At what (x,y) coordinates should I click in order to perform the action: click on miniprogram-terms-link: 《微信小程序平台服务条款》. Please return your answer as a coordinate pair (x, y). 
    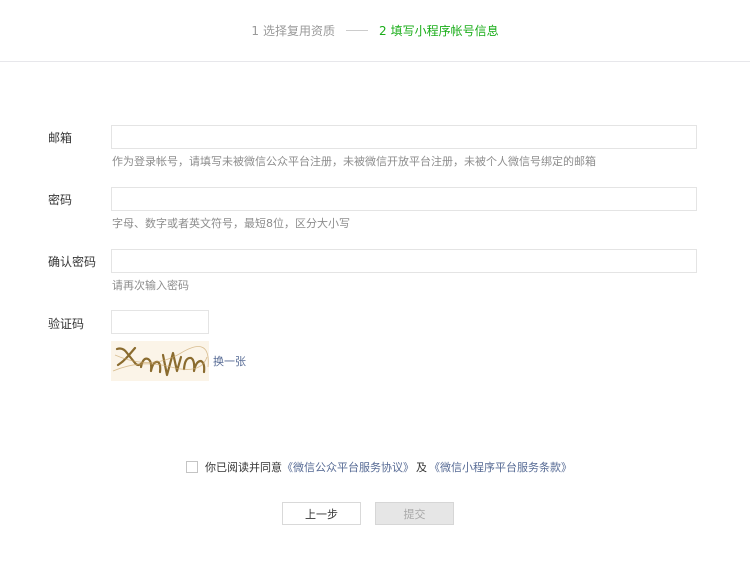
    Looking at the image, I should click on (500, 467).